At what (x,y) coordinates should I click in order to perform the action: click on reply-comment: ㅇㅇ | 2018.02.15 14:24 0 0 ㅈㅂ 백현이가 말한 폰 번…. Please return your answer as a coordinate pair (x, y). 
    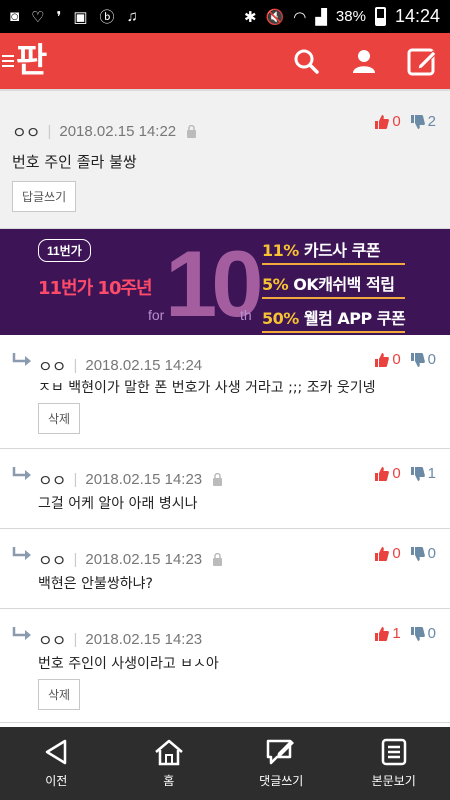
    Looking at the image, I should click on (225, 392).